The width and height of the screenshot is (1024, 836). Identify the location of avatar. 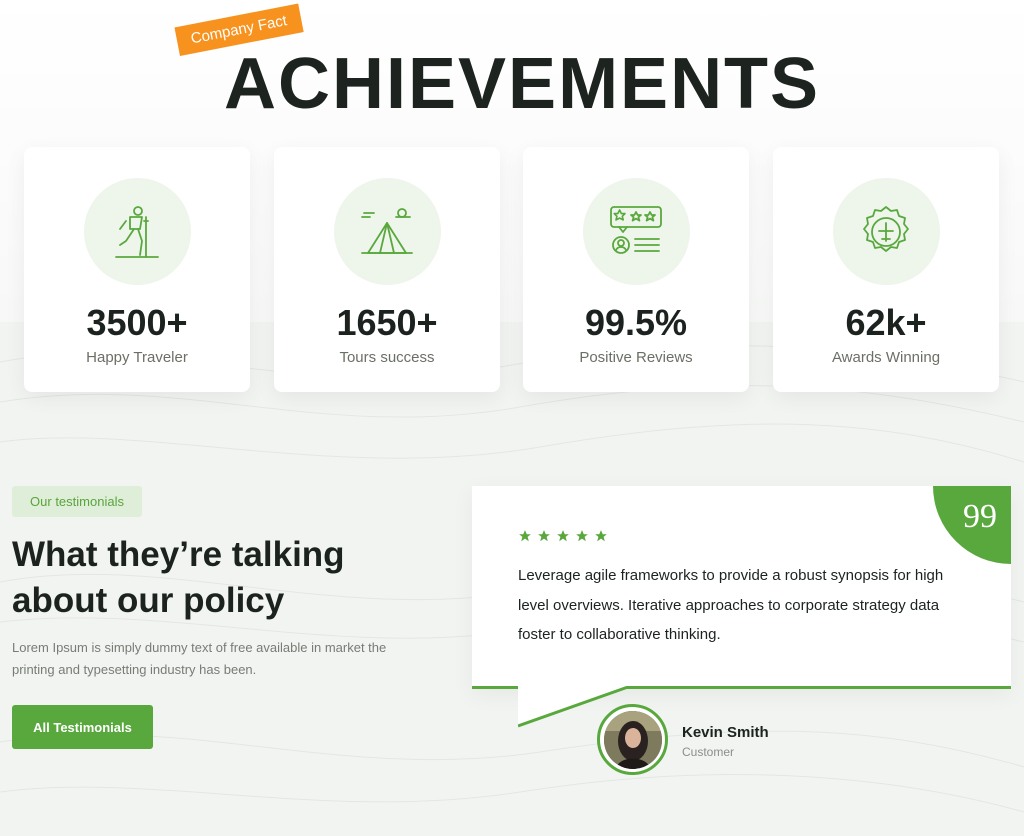
(632, 739).